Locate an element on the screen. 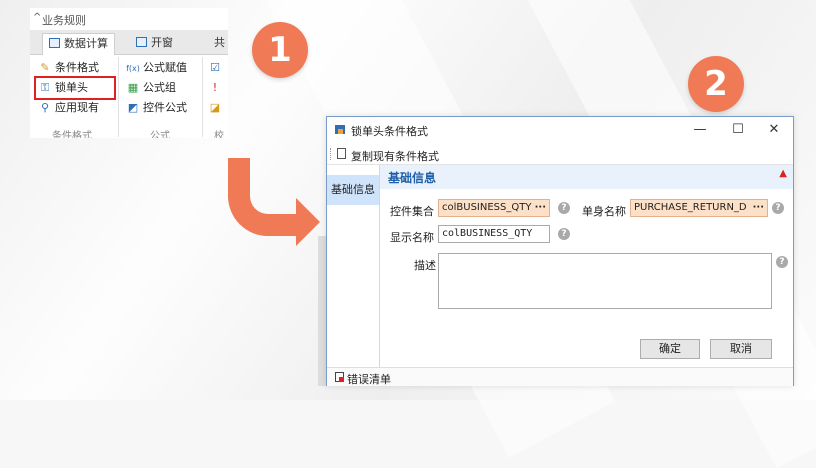 Image resolution: width=816 pixels, height=468 pixels. doc-name-field: PURCHASE_RETURN_D ··· is located at coordinates (699, 208).